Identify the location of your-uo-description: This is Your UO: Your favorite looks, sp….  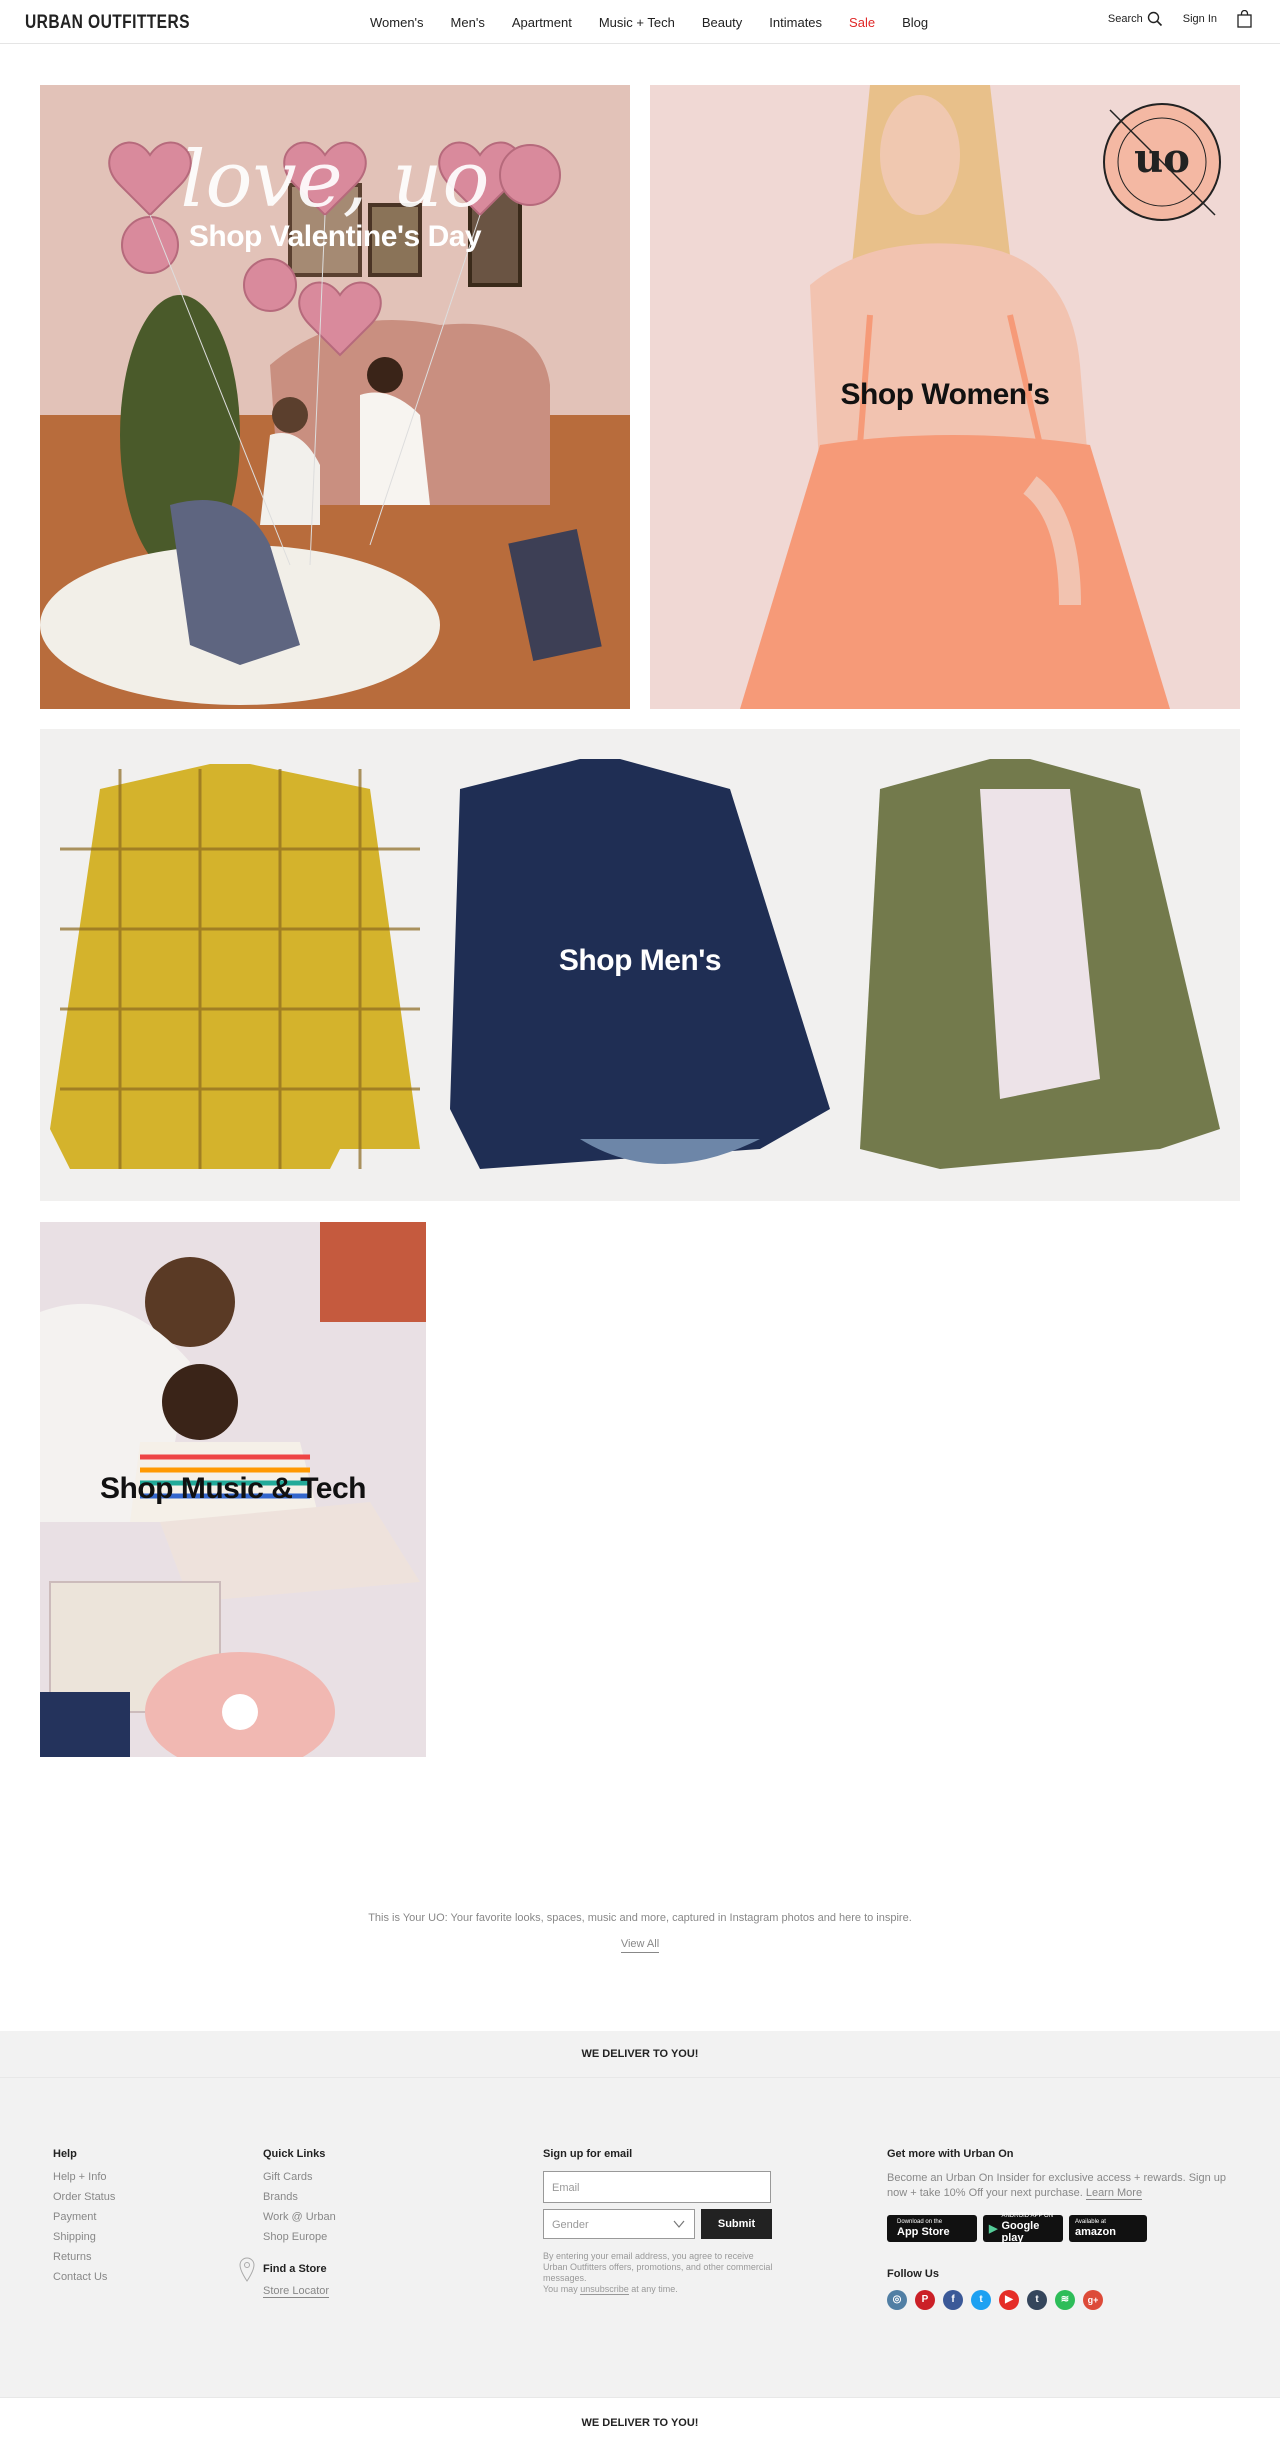
(640, 1918).